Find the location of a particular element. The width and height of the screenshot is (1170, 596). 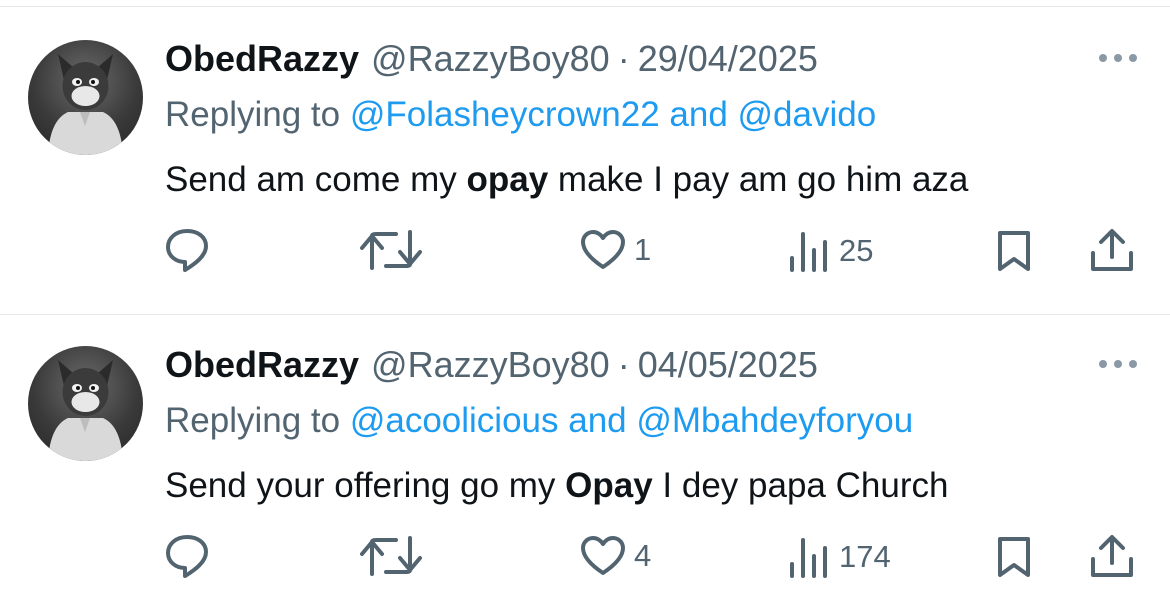

mention-link: @acoolicious is located at coordinates (454, 420).